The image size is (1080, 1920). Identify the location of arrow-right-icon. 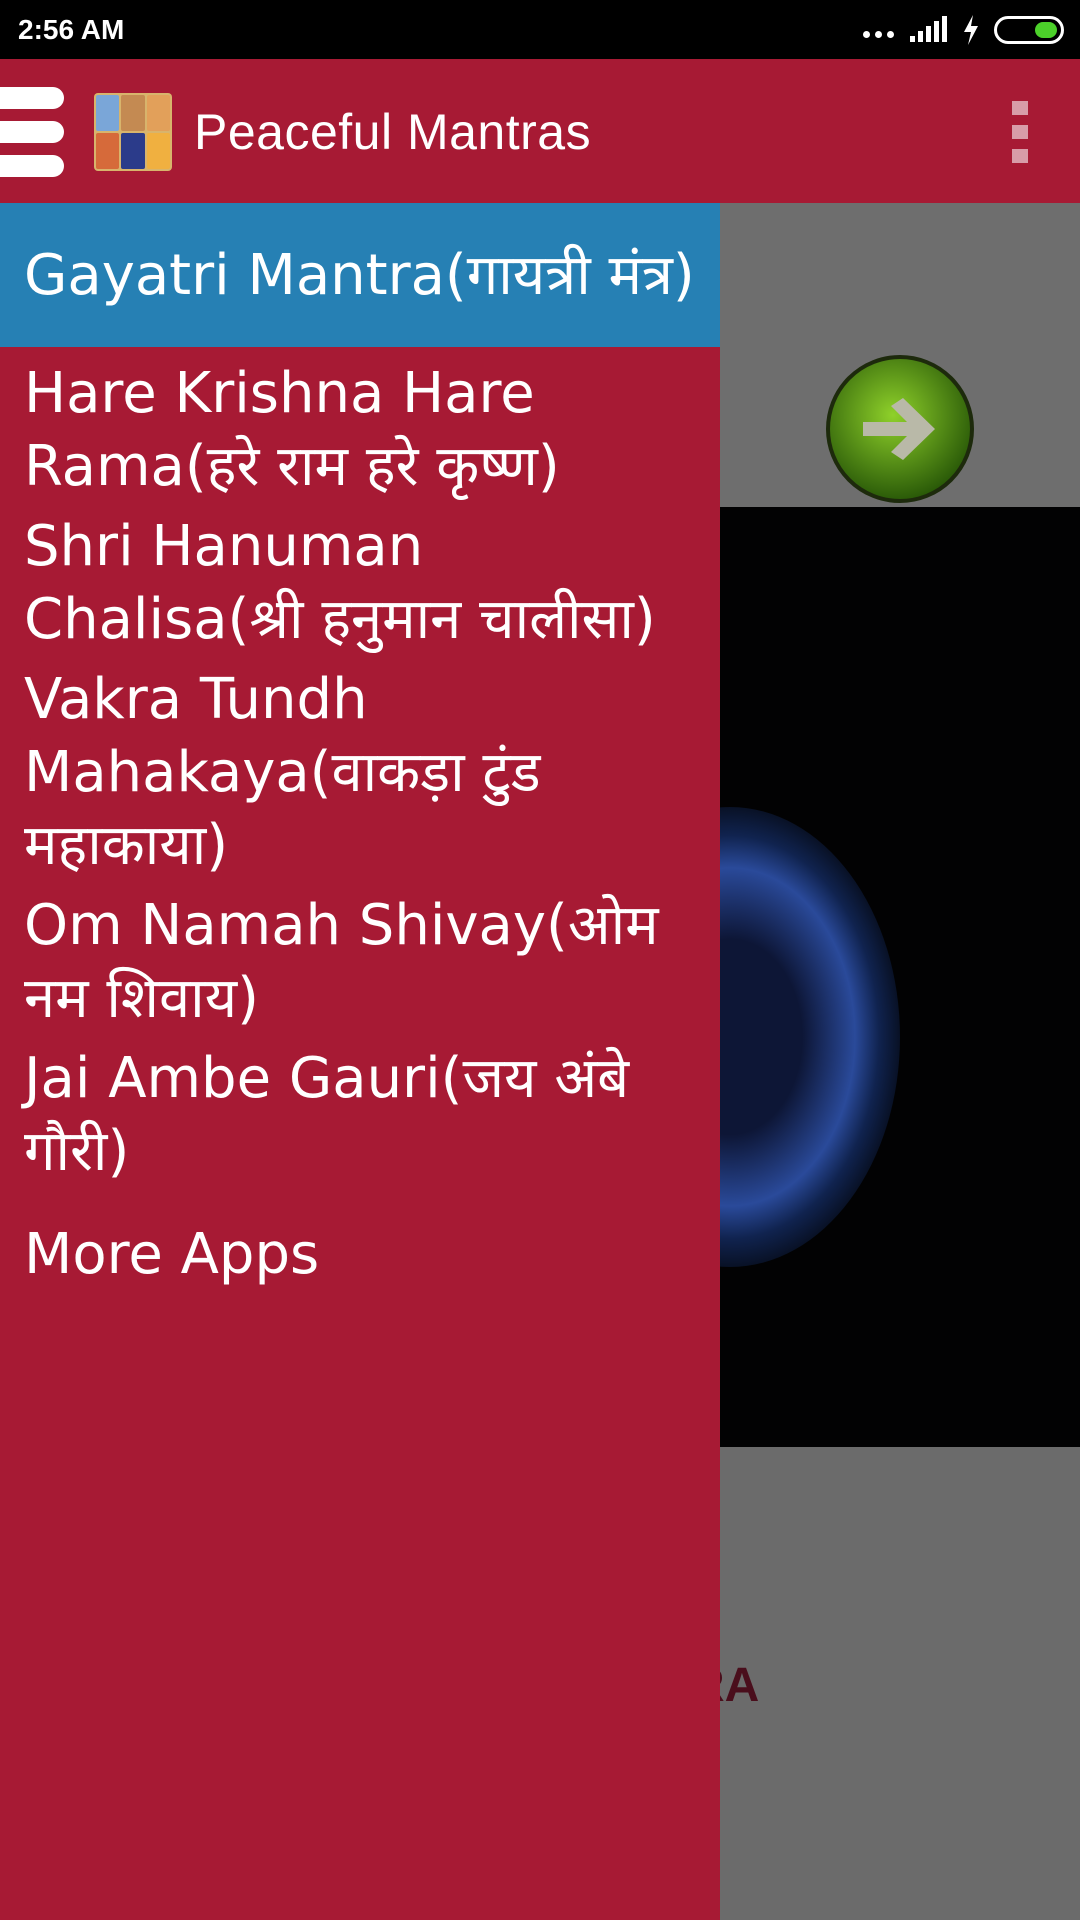
(899, 429).